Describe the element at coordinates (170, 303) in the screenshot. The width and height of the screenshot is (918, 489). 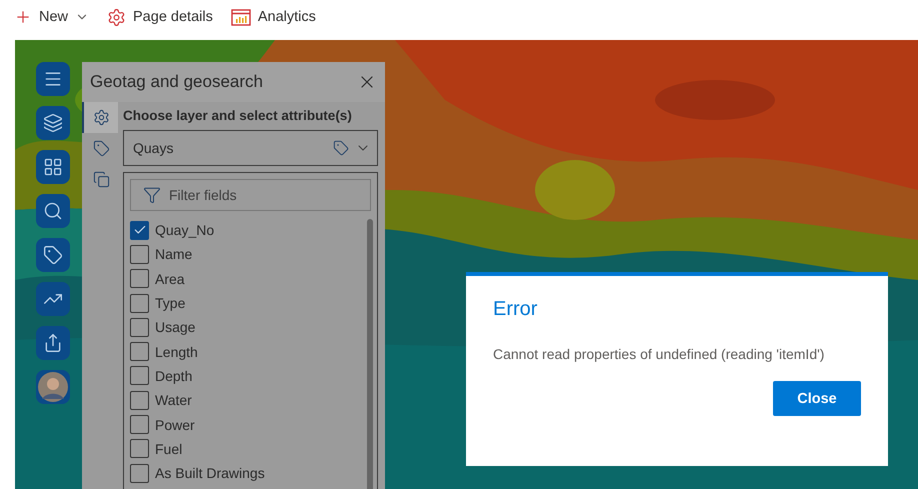
I see `field-label: Type` at that location.